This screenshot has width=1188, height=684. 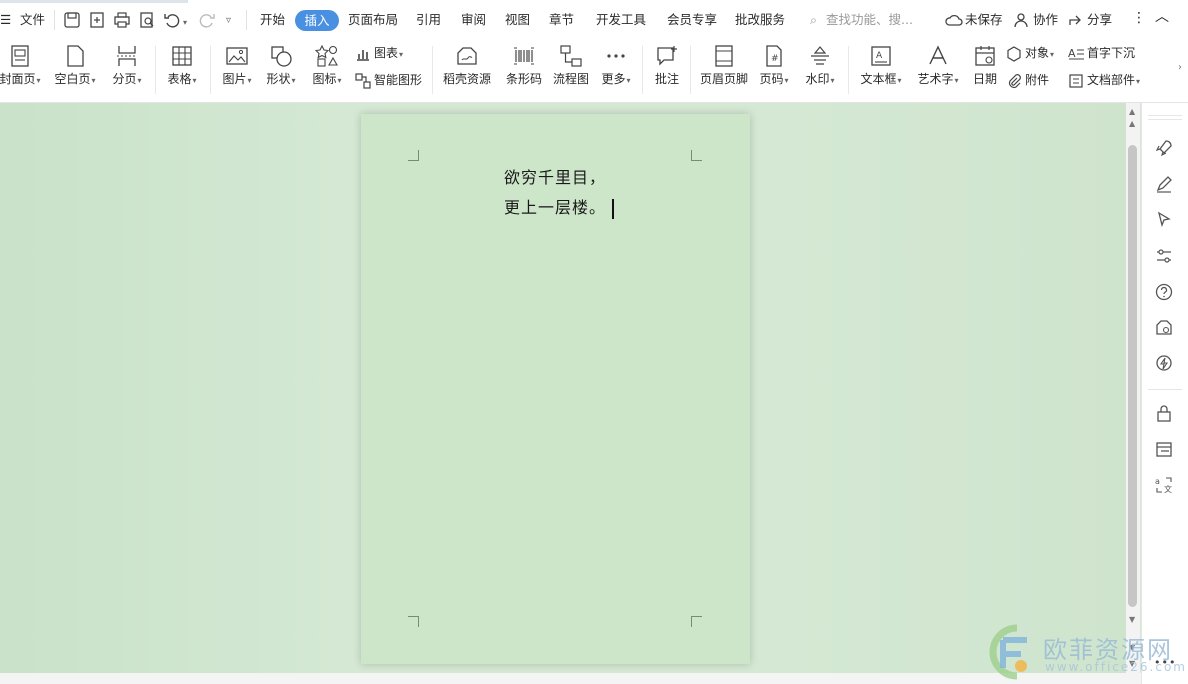 What do you see at coordinates (246, 20) in the screenshot?
I see `divider` at bounding box center [246, 20].